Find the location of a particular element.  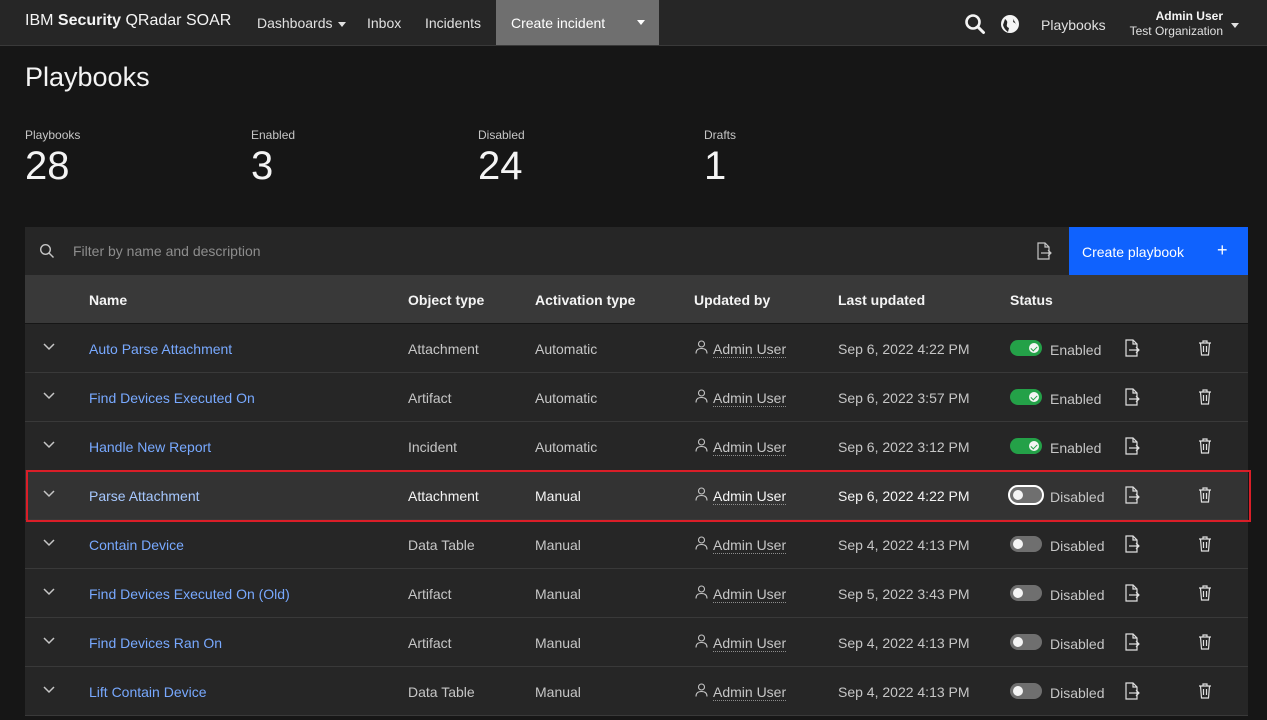

nav-playbooks: Playbooks is located at coordinates (1073, 25).